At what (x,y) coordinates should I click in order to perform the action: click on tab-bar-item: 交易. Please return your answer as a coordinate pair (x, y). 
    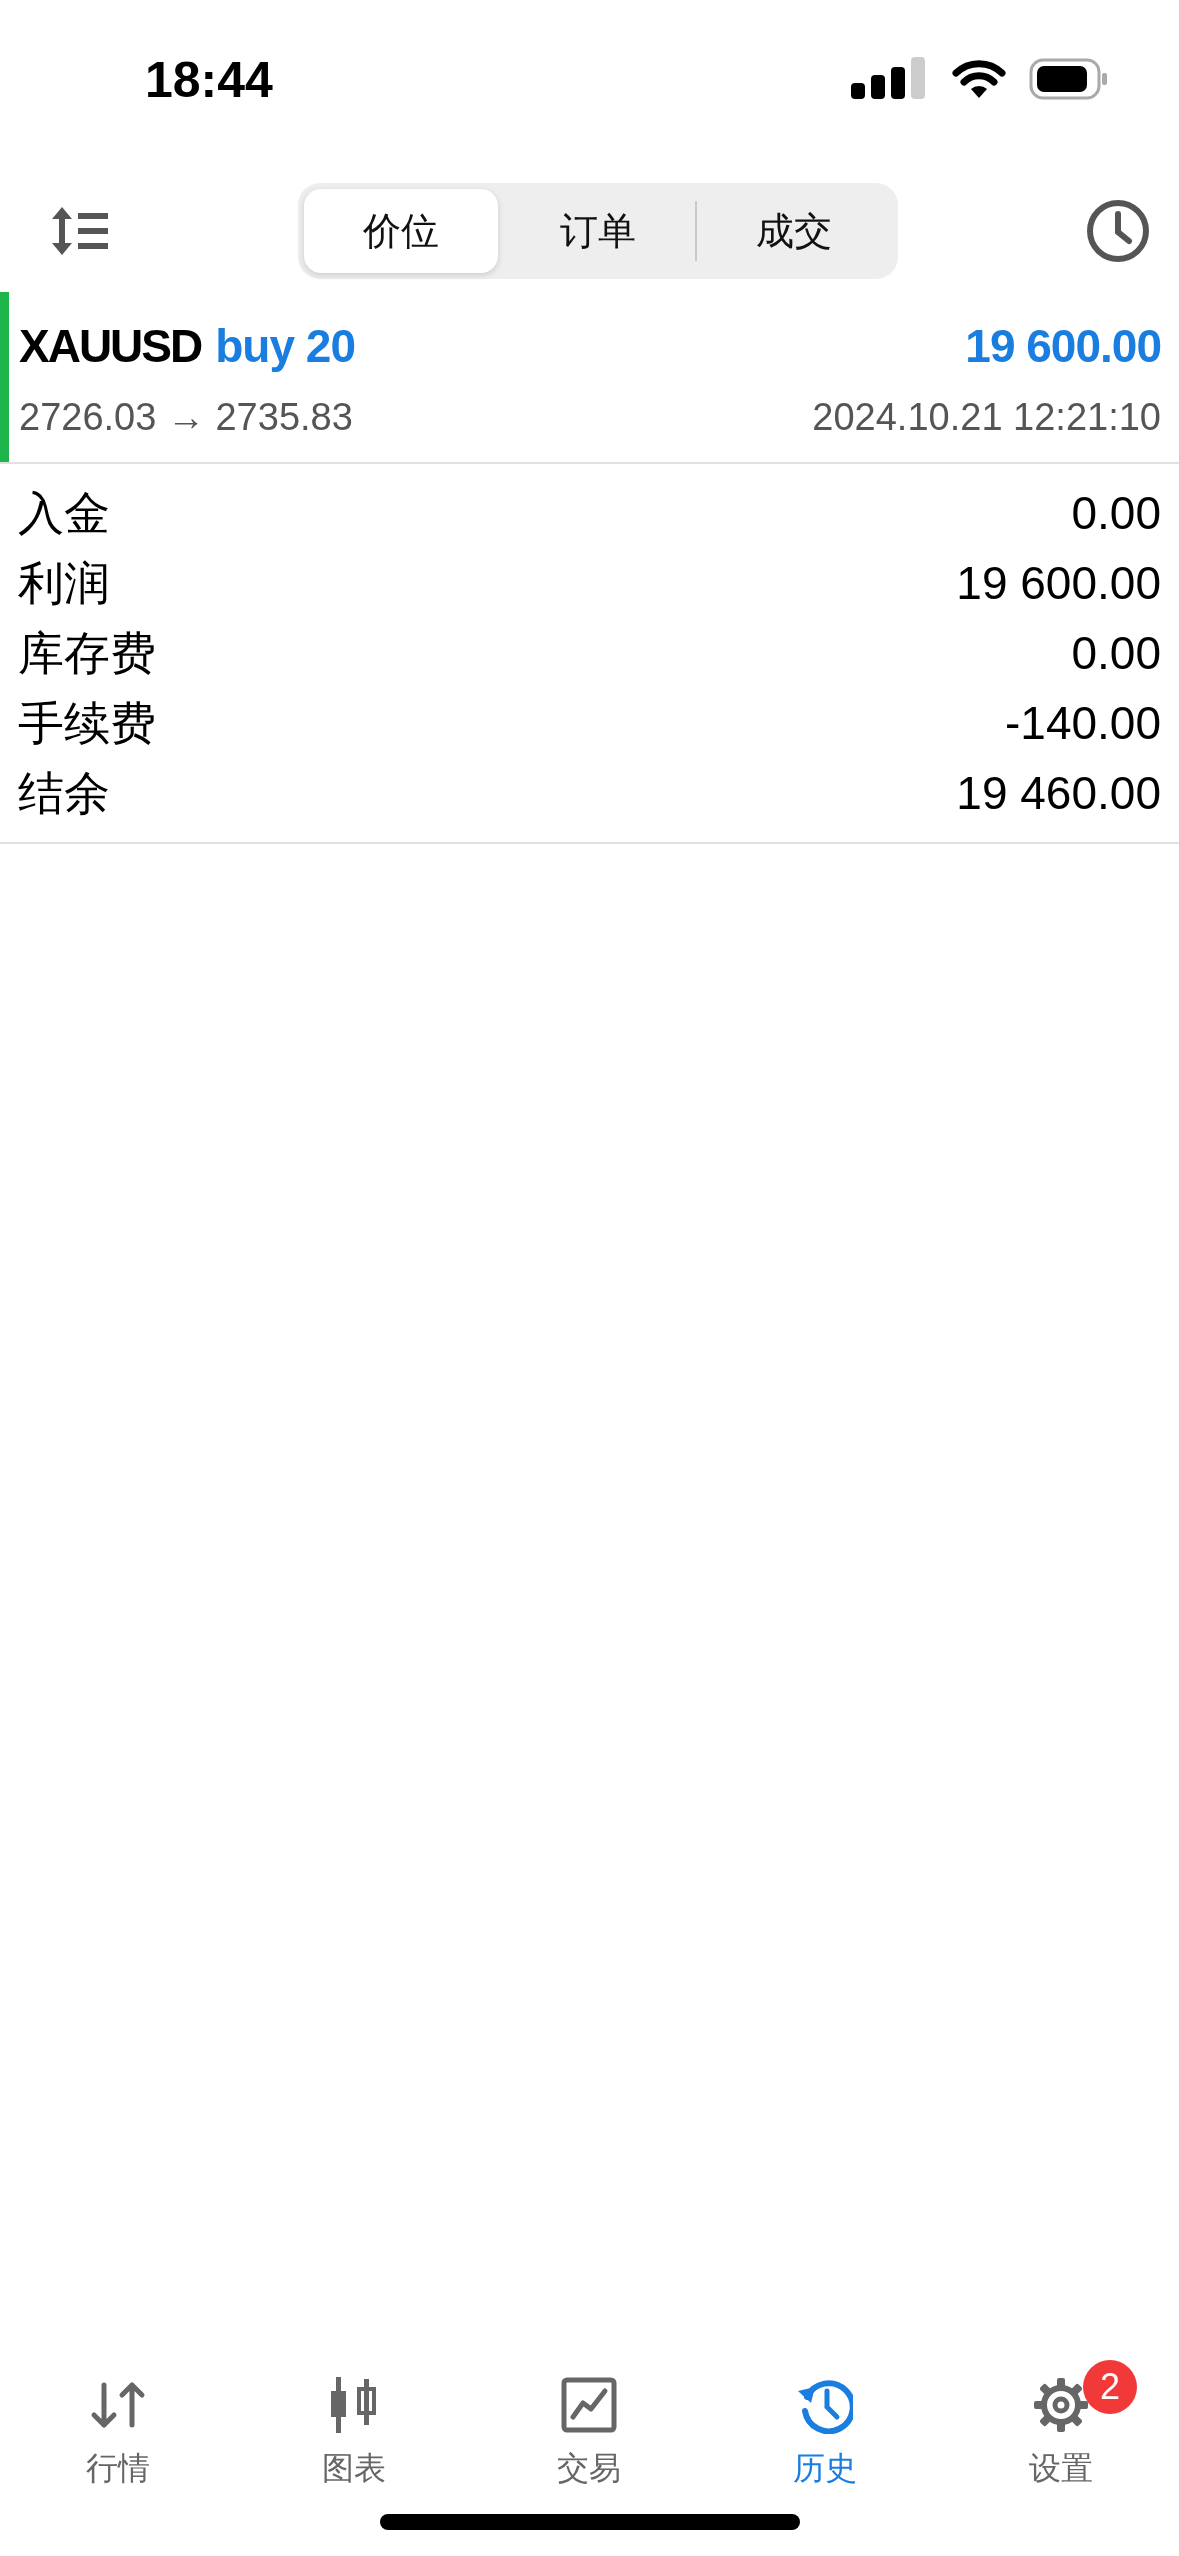
    Looking at the image, I should click on (589, 2433).